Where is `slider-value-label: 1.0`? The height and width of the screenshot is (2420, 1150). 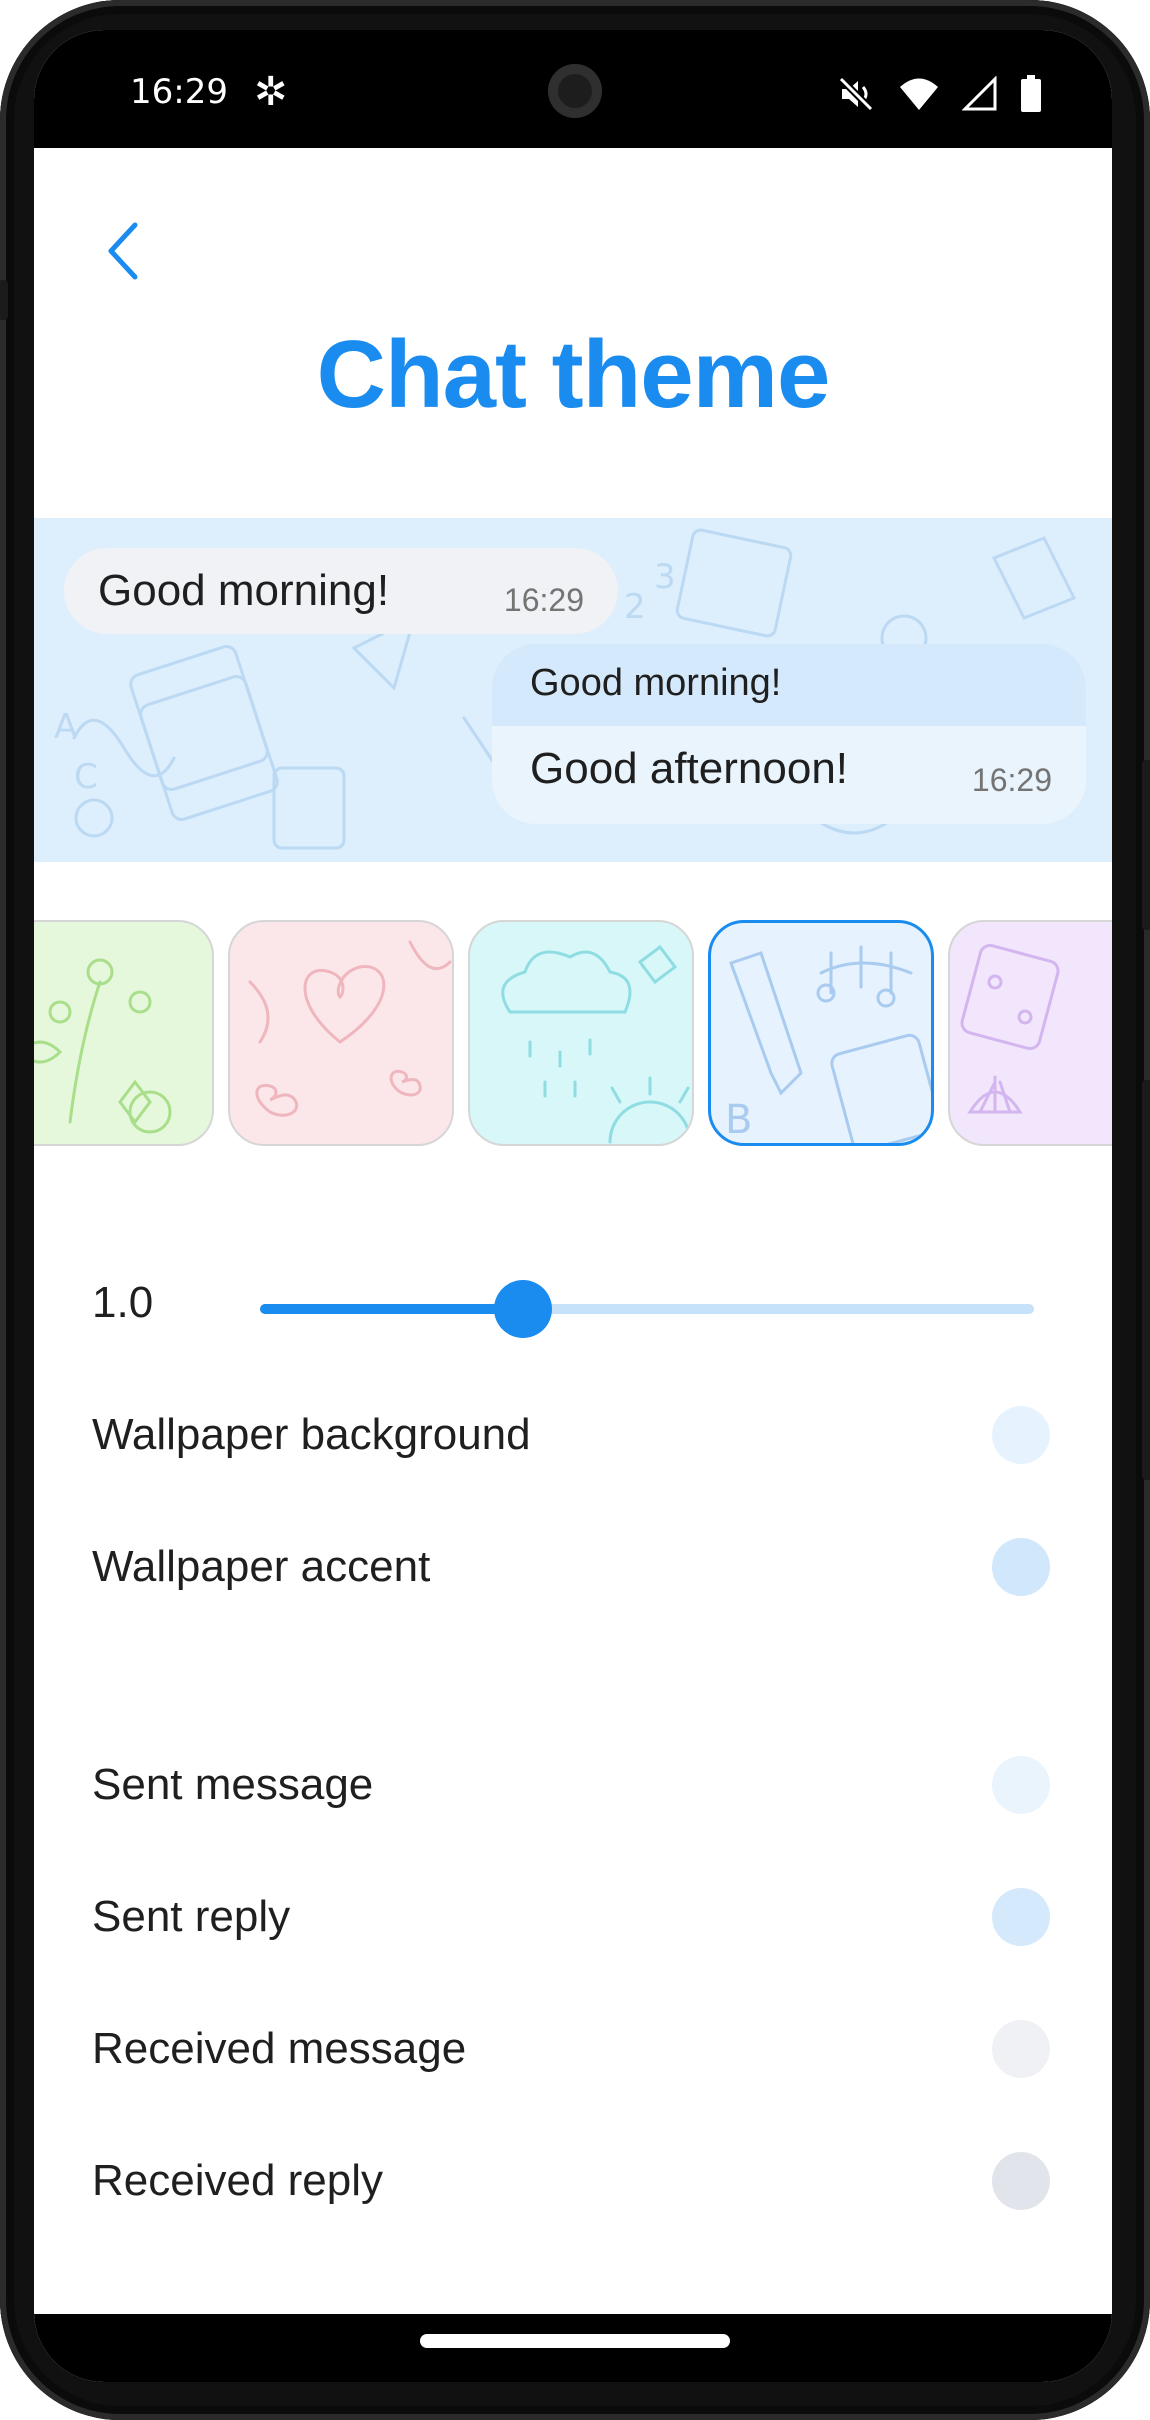
slider-value-label: 1.0 is located at coordinates (123, 1302).